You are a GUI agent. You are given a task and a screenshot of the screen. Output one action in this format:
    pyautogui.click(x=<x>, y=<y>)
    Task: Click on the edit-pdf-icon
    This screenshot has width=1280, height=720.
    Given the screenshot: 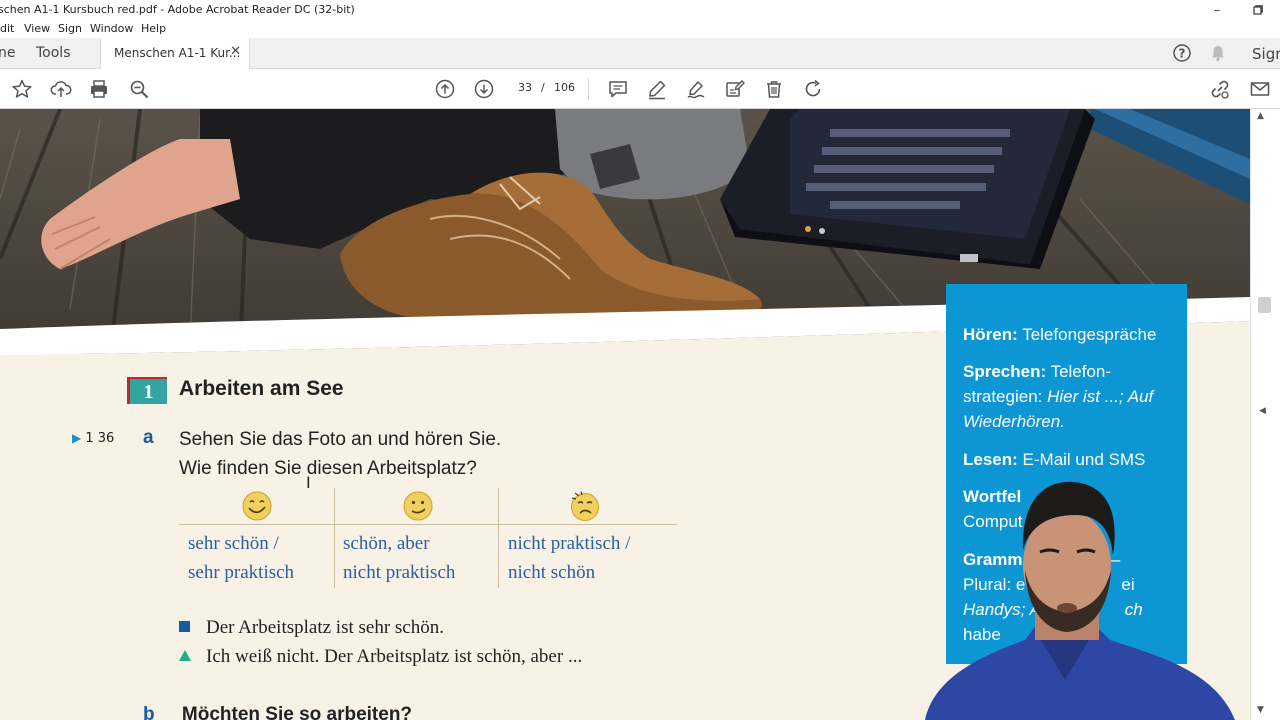 What is the action you would take?
    pyautogui.click(x=735, y=89)
    